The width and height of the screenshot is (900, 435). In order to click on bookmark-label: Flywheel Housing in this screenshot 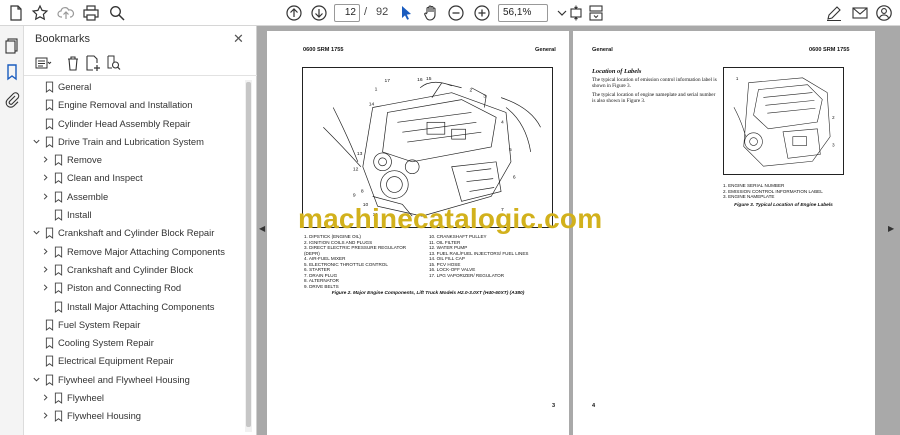, I will do `click(104, 416)`.